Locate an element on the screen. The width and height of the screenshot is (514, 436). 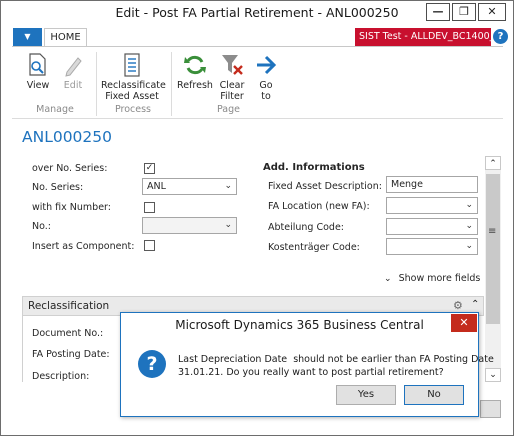
fa-description-label: Fixed Asset Description: is located at coordinates (325, 186).